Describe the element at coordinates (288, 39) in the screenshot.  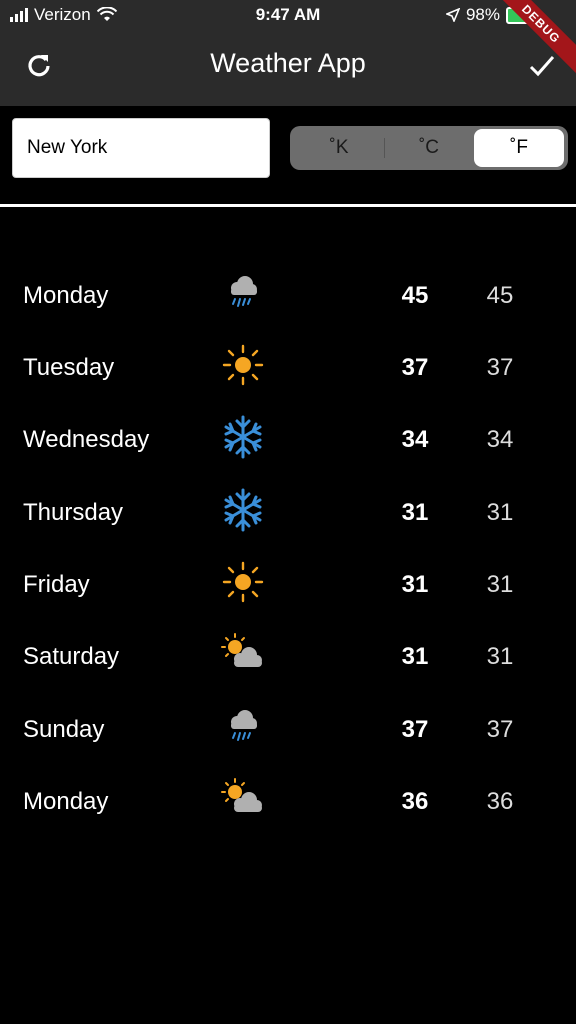
I see `status-bar: Verizon 9:47 AM 98% DEBUG` at that location.